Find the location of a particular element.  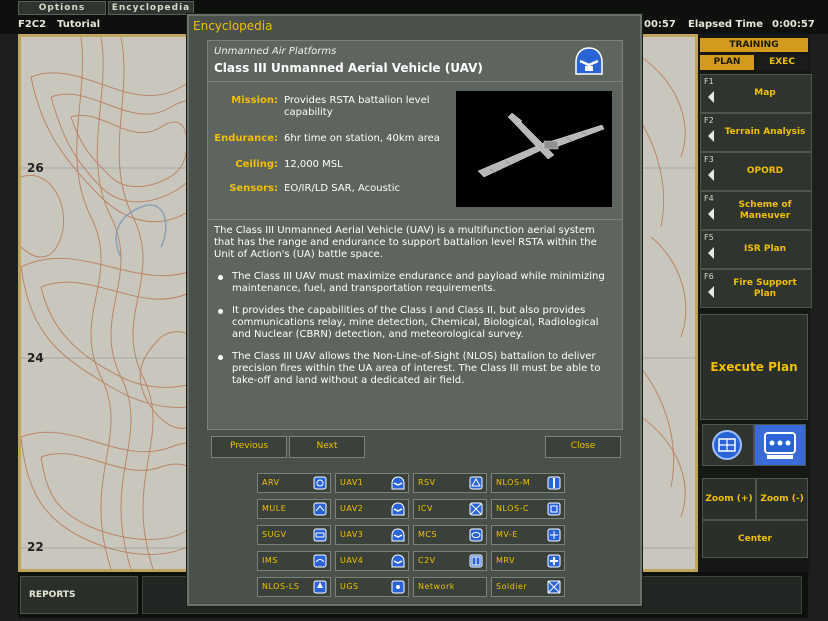

nlos-c-unit-icon is located at coordinates (554, 509).